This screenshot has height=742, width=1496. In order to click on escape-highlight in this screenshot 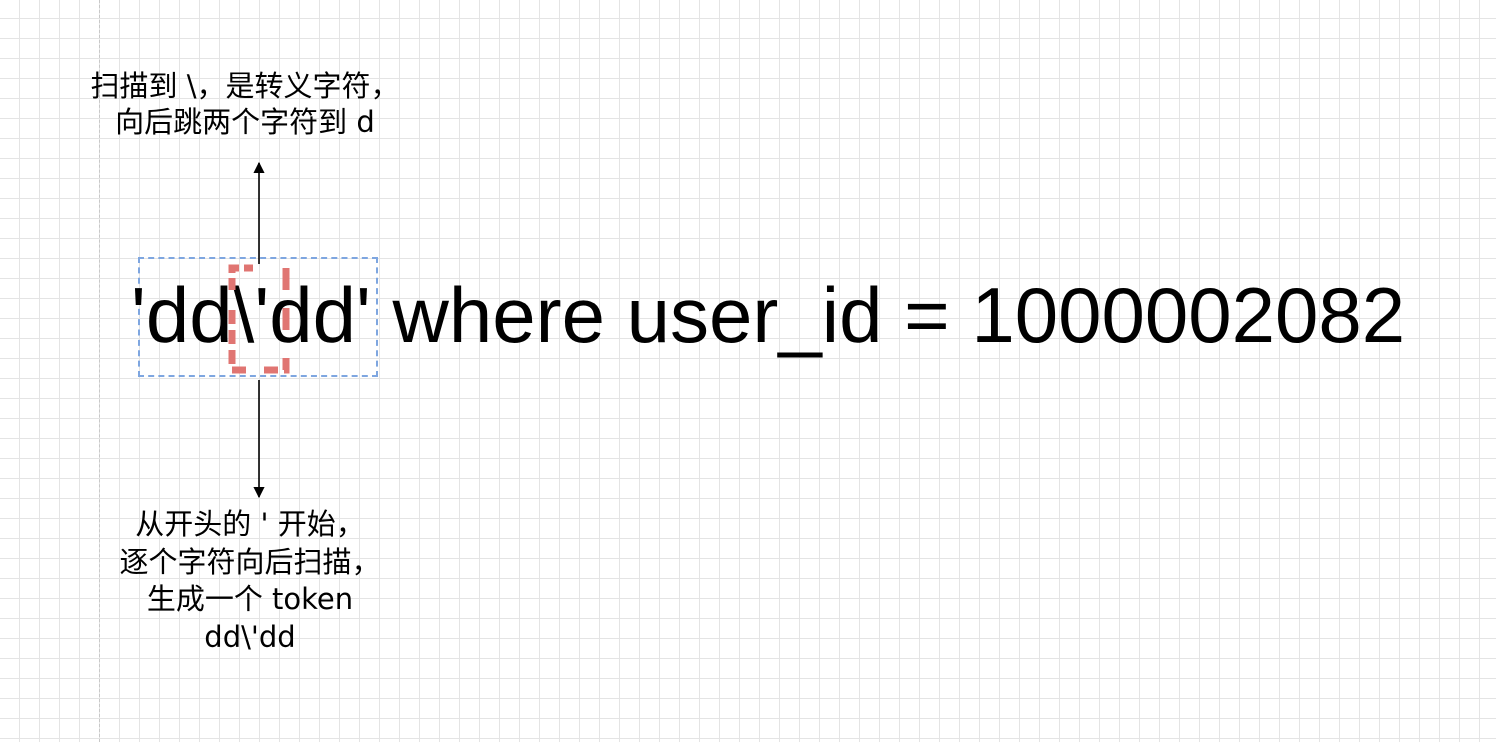, I will do `click(259, 319)`.